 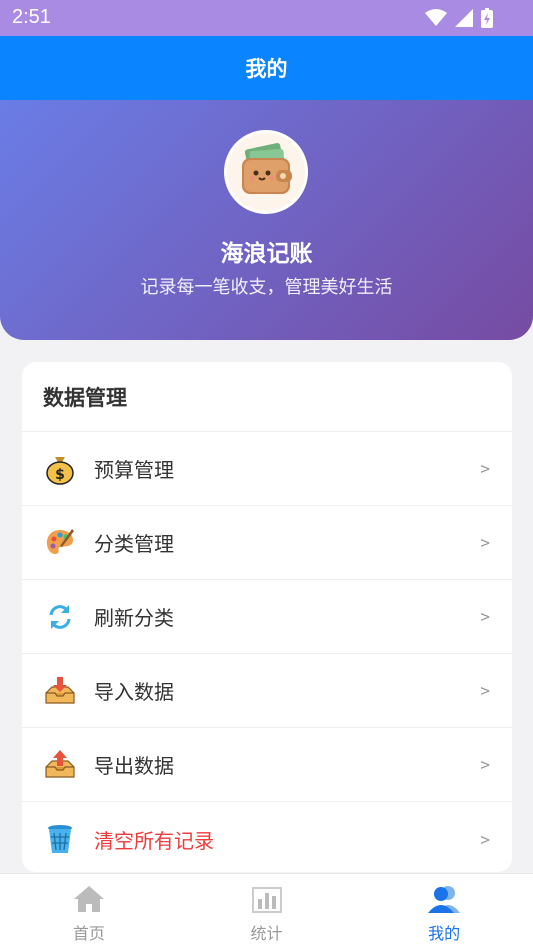 I want to click on section-title: 数据管理, so click(x=267, y=397).